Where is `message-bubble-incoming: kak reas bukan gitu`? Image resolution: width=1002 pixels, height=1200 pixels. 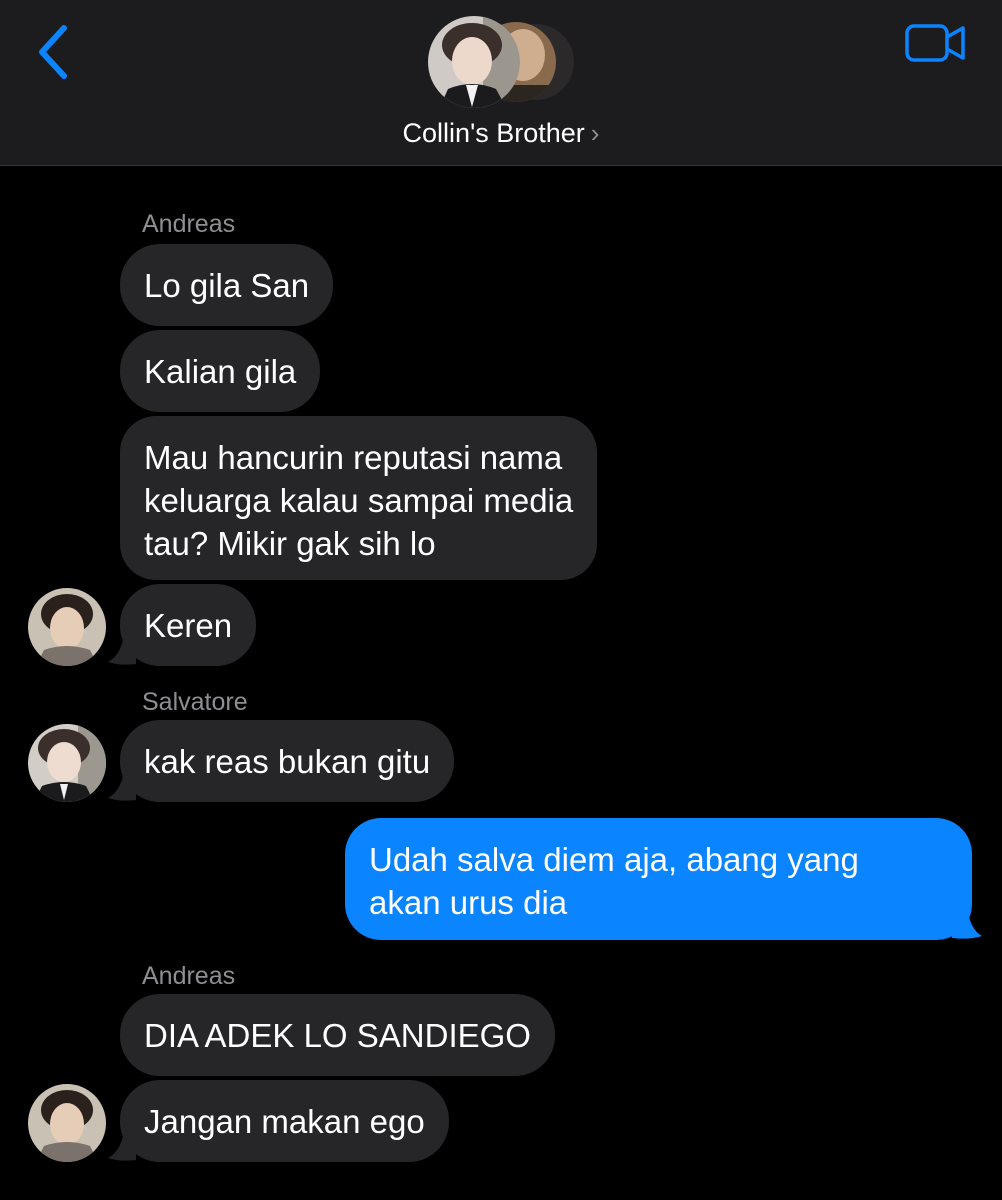
message-bubble-incoming: kak reas bukan gitu is located at coordinates (287, 761).